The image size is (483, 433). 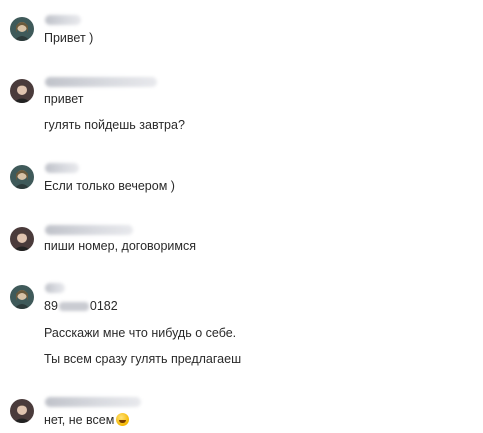 What do you see at coordinates (143, 359) in the screenshot?
I see `message-text: Ты всем сразу гулять предлагаеш` at bounding box center [143, 359].